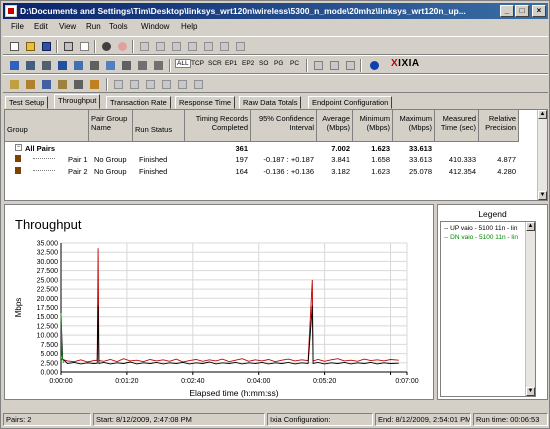  Describe the element at coordinates (14, 65) in the screenshot. I see `swap-icon` at that location.